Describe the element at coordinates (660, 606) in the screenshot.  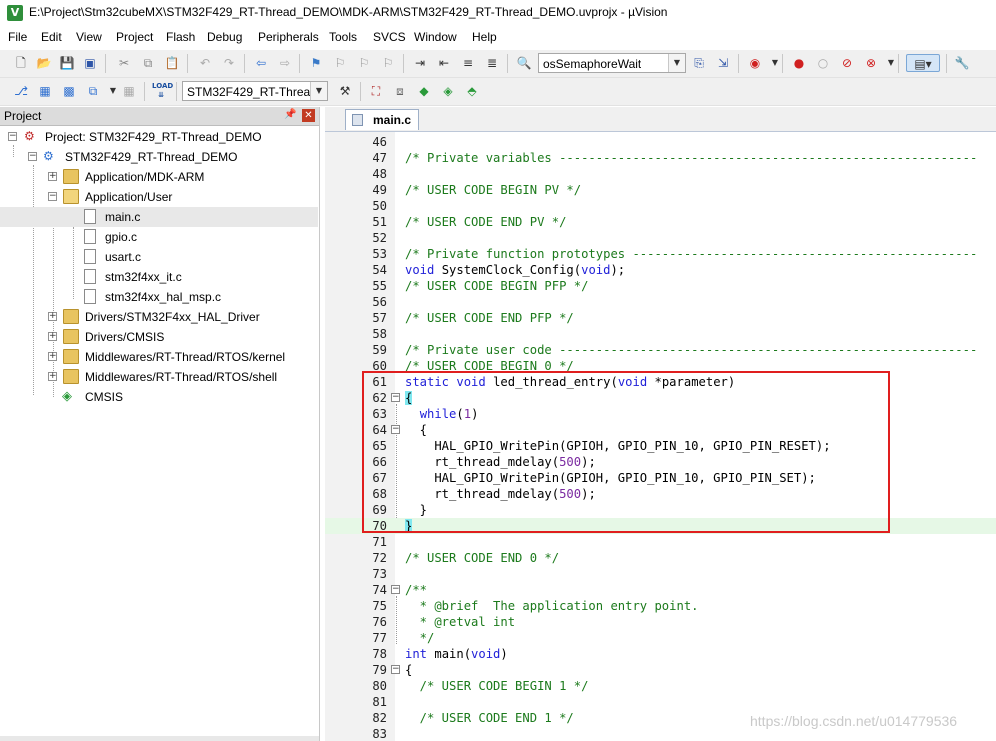
I see `code-line: 75 * @brief The application entry point.` at that location.